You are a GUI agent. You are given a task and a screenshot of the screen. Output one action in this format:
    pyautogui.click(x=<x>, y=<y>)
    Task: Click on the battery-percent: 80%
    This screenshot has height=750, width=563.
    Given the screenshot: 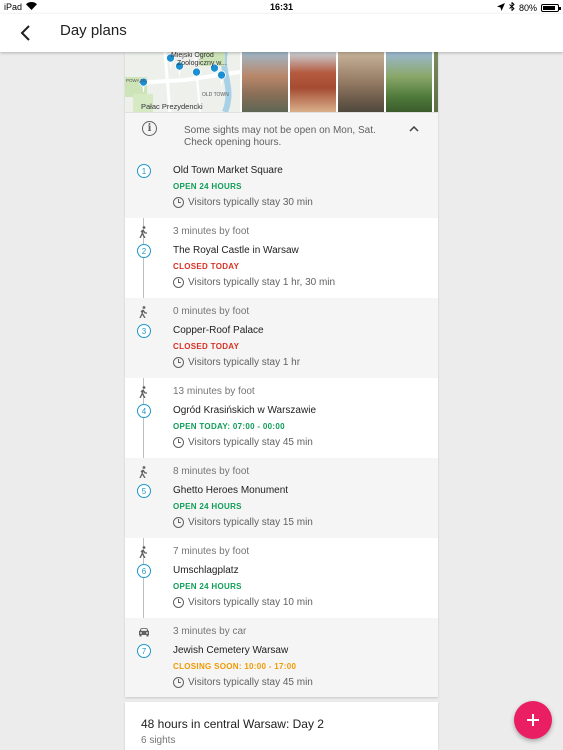 What is the action you would take?
    pyautogui.click(x=527, y=7)
    